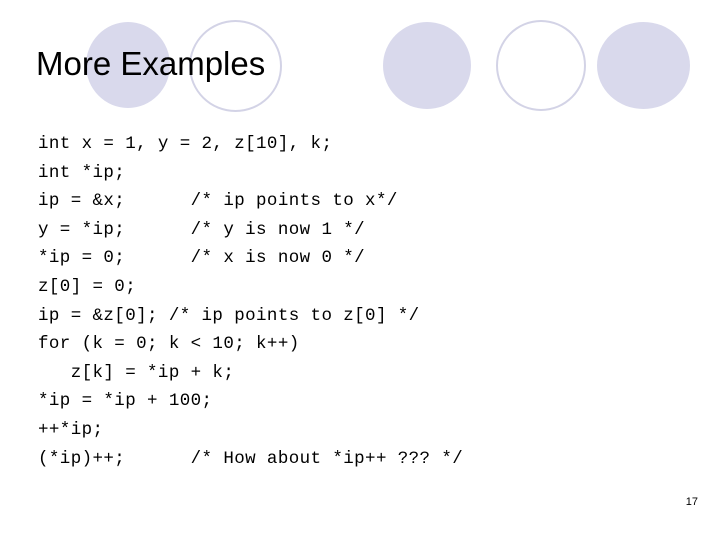 Image resolution: width=720 pixels, height=540 pixels. I want to click on page-number: 17, so click(691, 502).